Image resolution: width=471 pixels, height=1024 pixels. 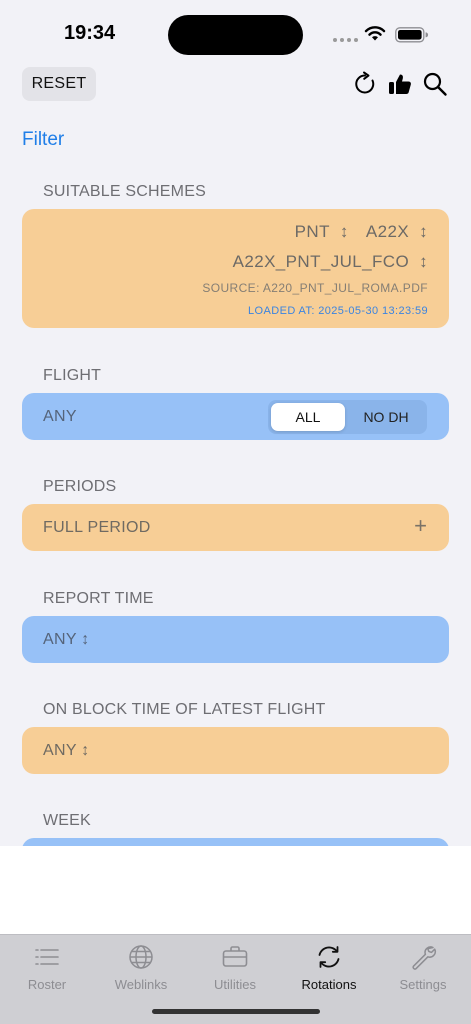 I want to click on tab-utilities: Utilities, so click(x=235, y=967).